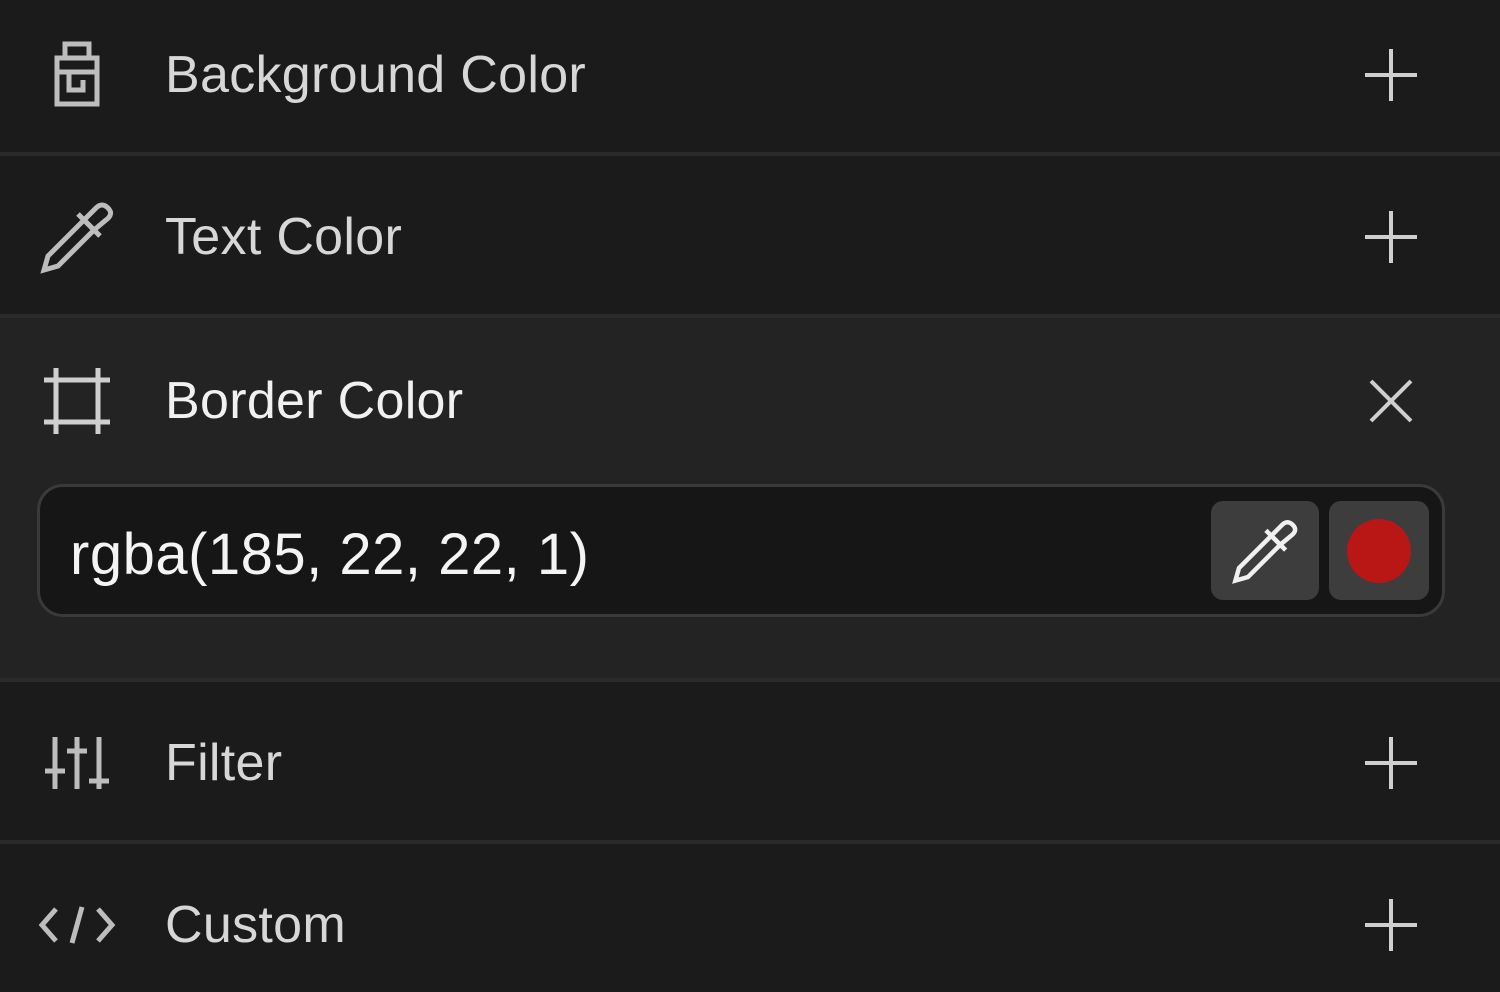  I want to click on border-color-input-group, so click(741, 550).